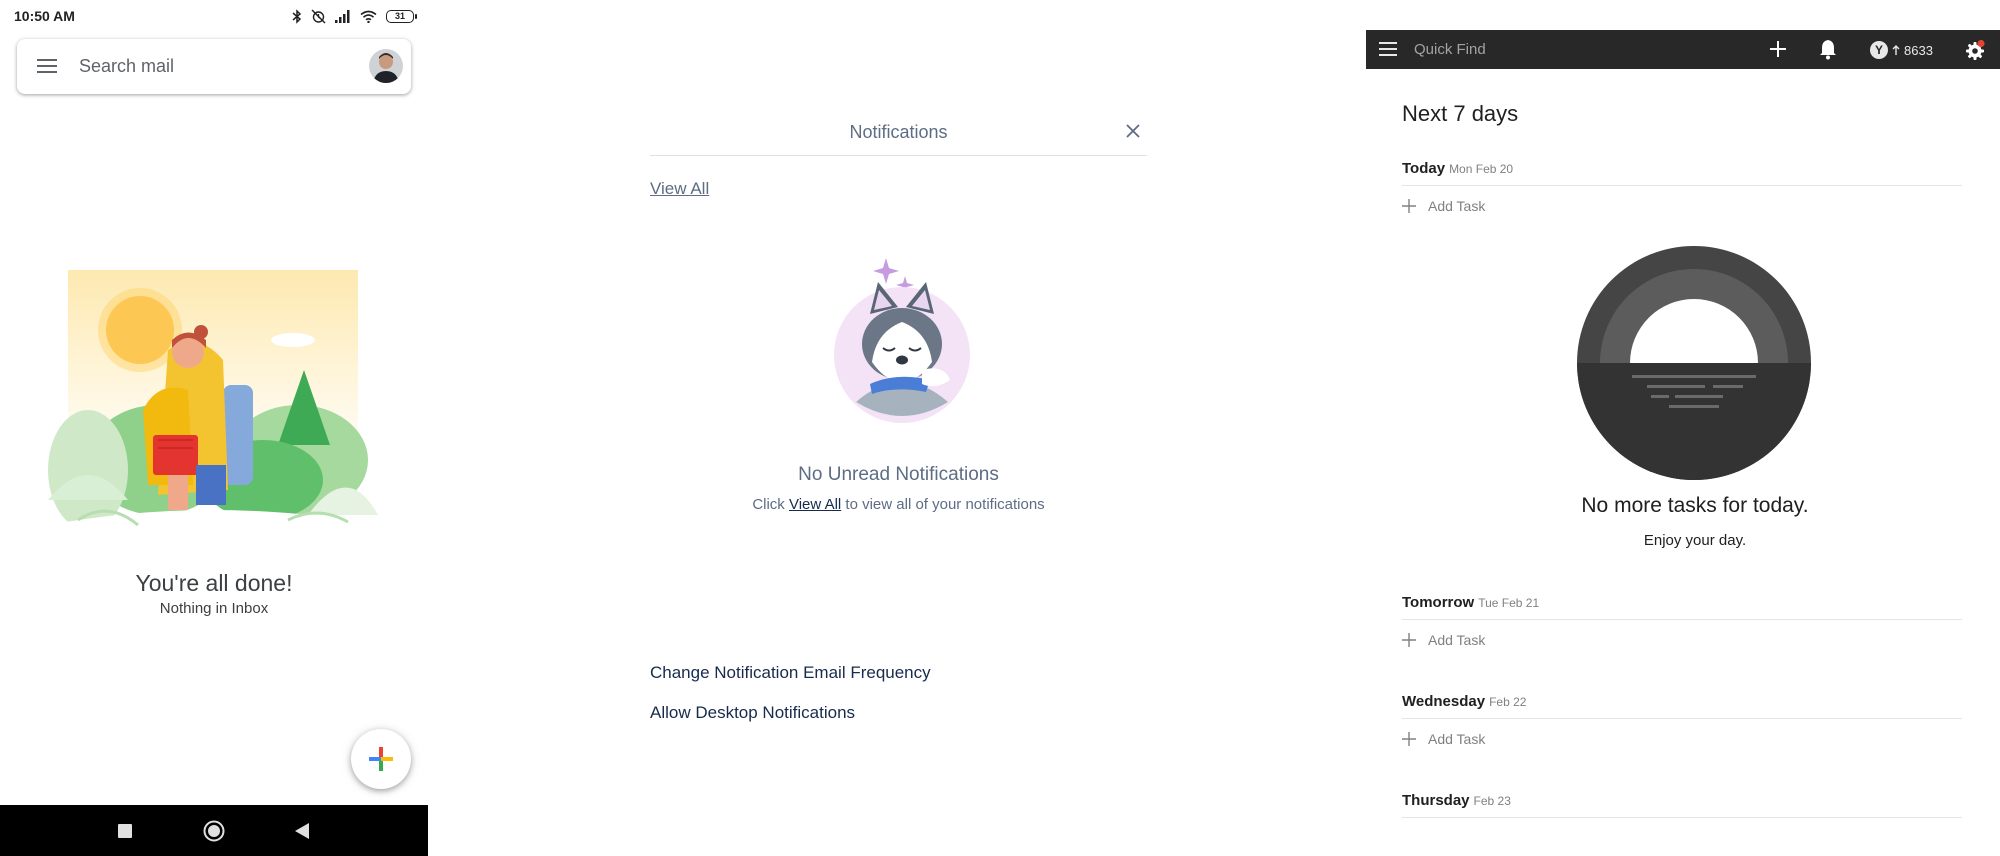 This screenshot has width=2000, height=856. I want to click on day-header-today: Today Mon Feb 20, so click(1682, 173).